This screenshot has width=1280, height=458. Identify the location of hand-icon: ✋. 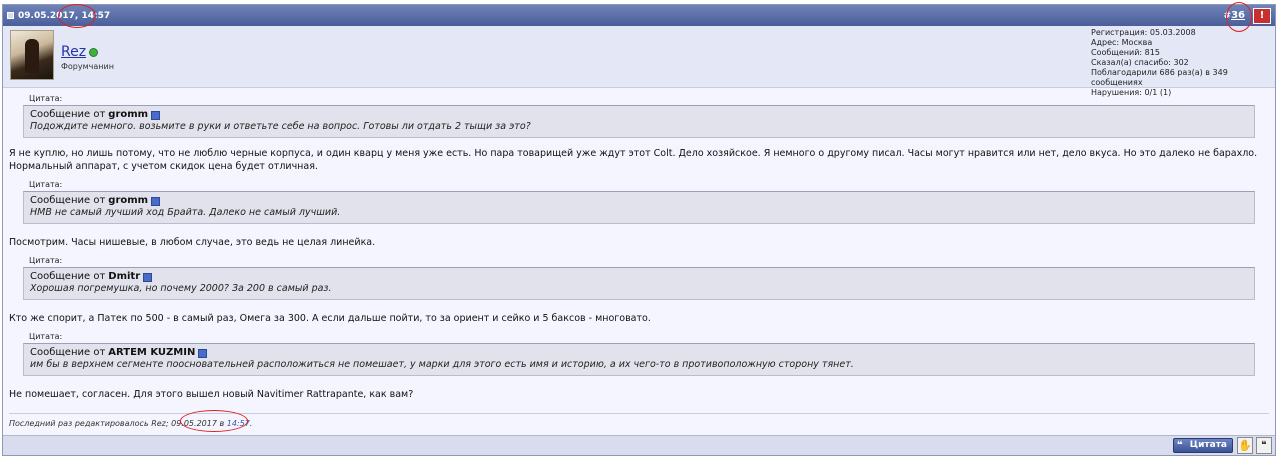
(1245, 445).